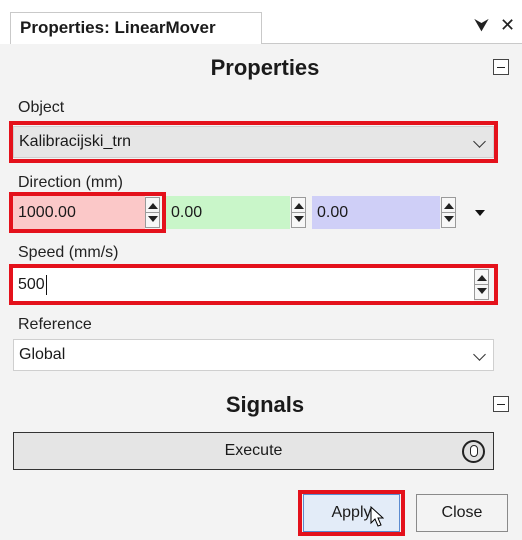  Describe the element at coordinates (481, 284) in the screenshot. I see `speed-stepper` at that location.